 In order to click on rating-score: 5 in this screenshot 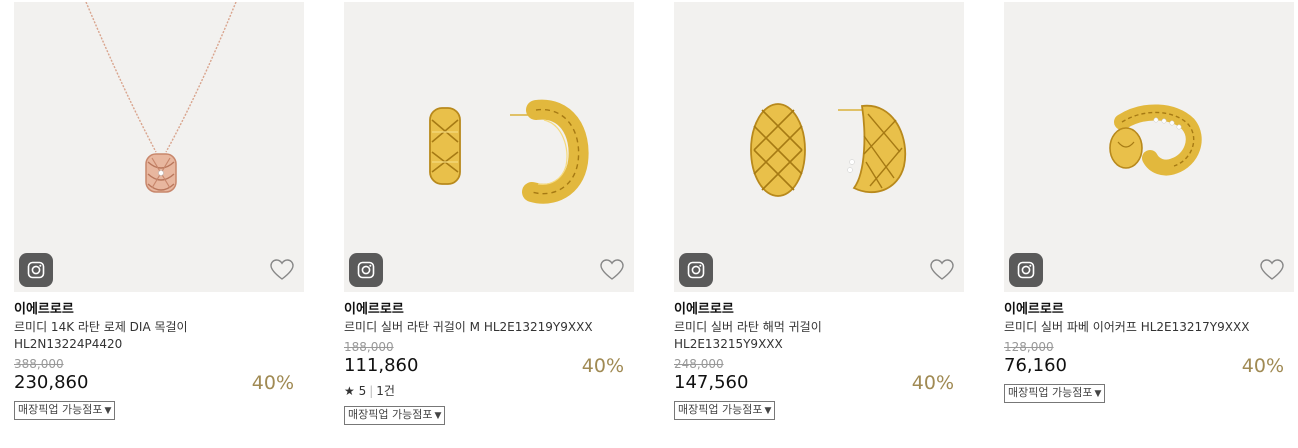, I will do `click(362, 391)`.